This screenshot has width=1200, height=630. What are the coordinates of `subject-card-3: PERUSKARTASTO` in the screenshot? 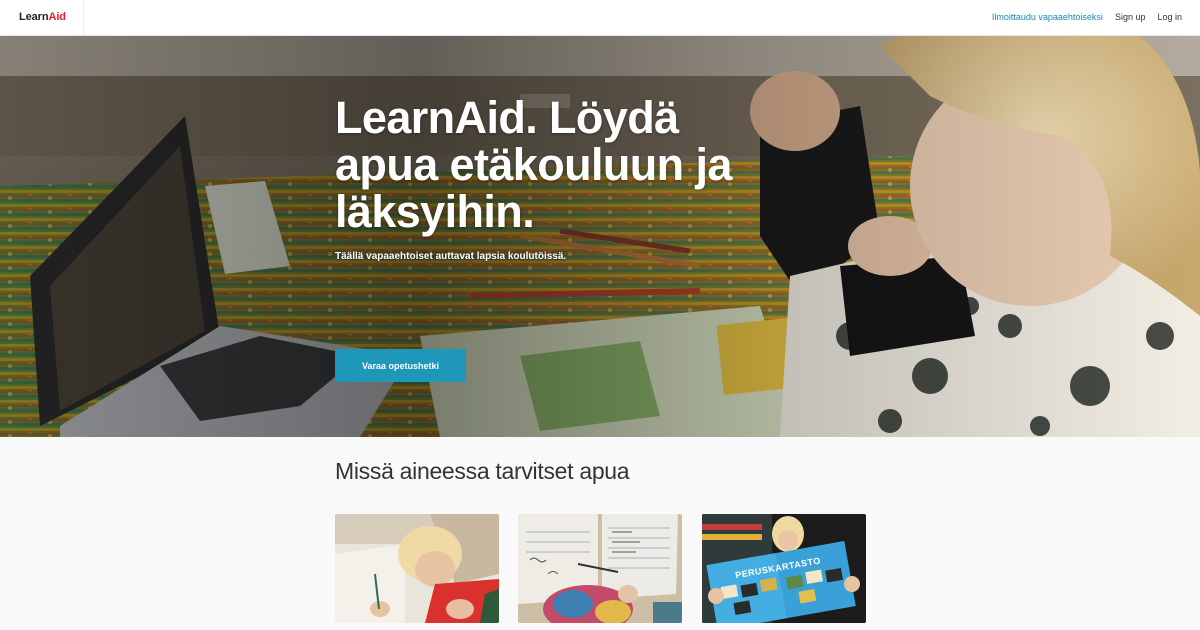 It's located at (784, 568).